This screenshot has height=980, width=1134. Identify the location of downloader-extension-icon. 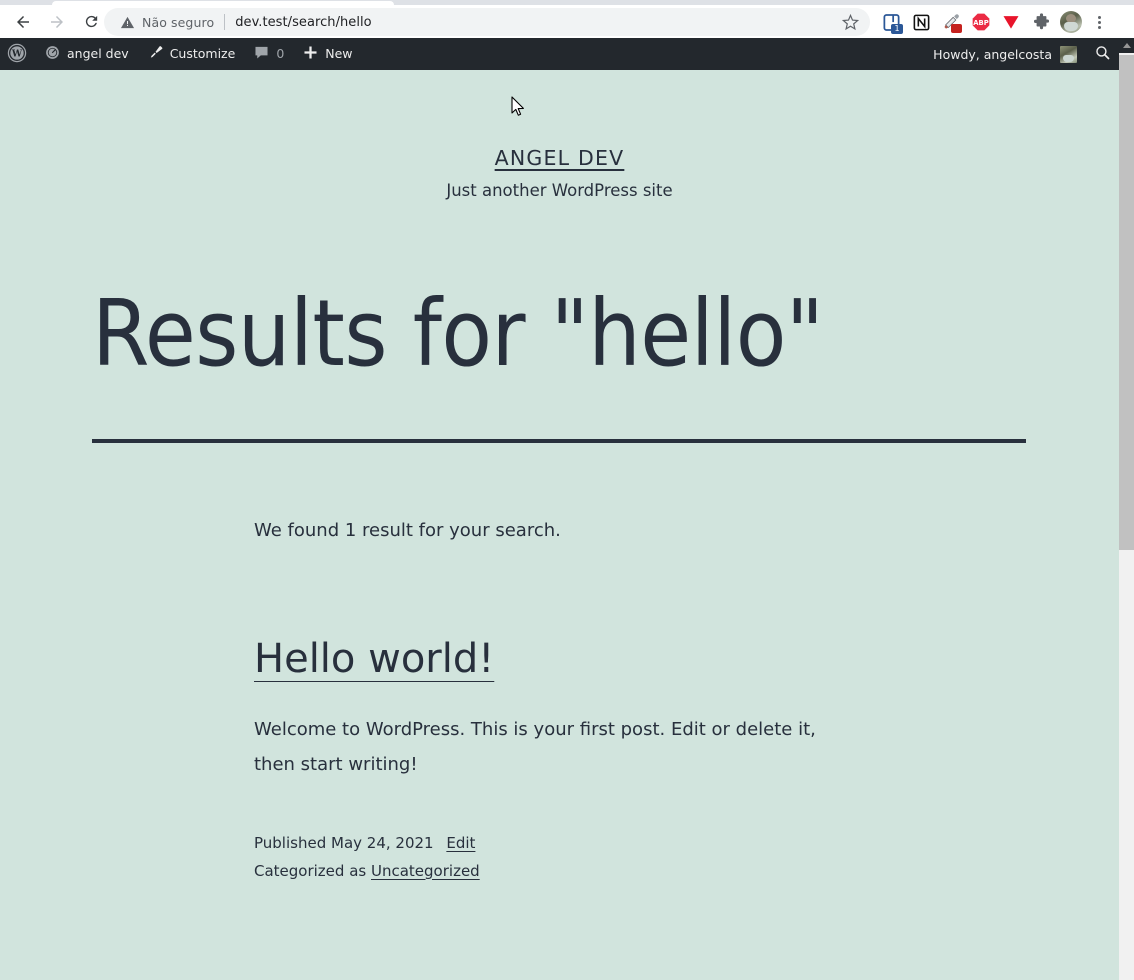
(1011, 22).